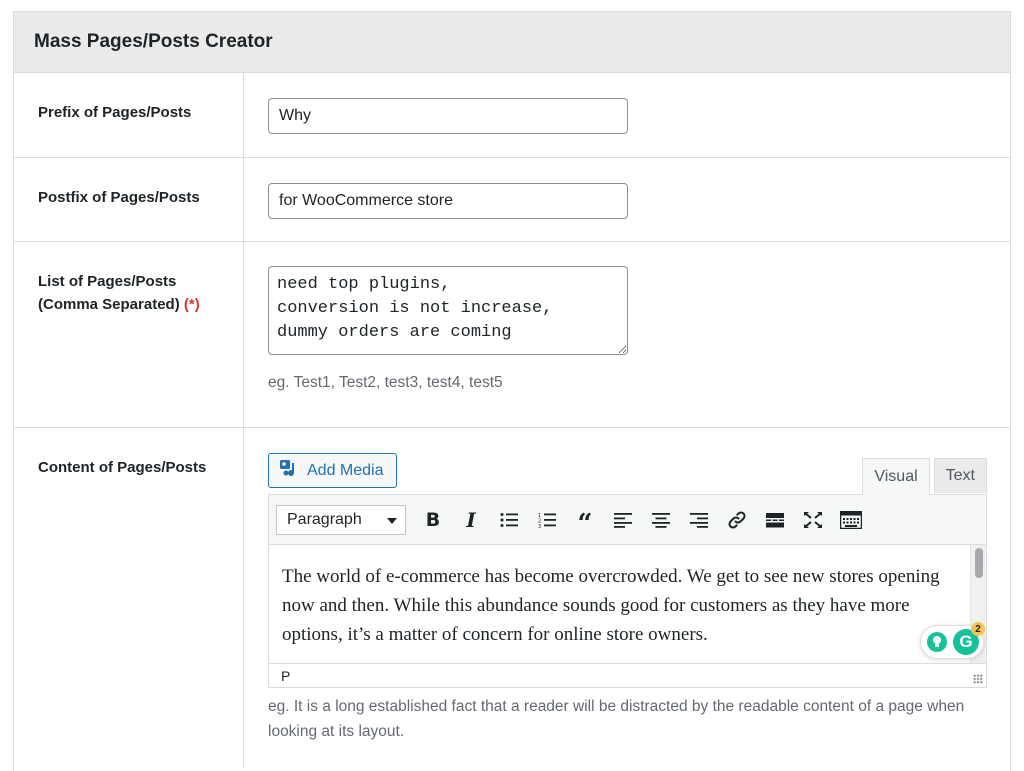  I want to click on element-path: P, so click(285, 676).